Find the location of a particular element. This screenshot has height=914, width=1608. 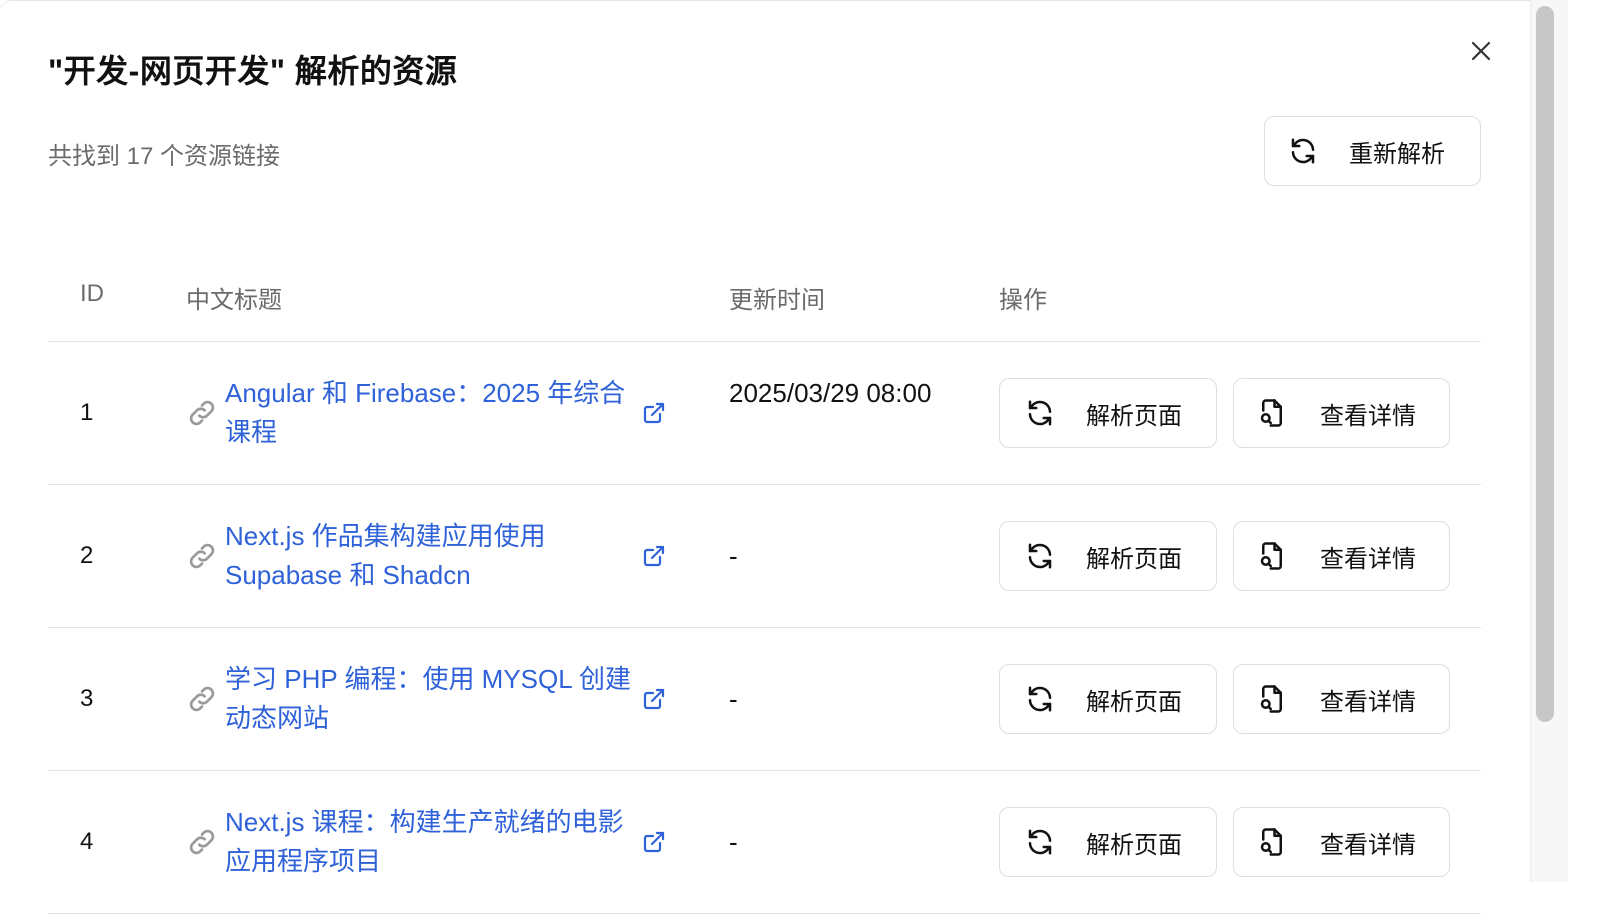

row-id: 2 is located at coordinates (87, 555).